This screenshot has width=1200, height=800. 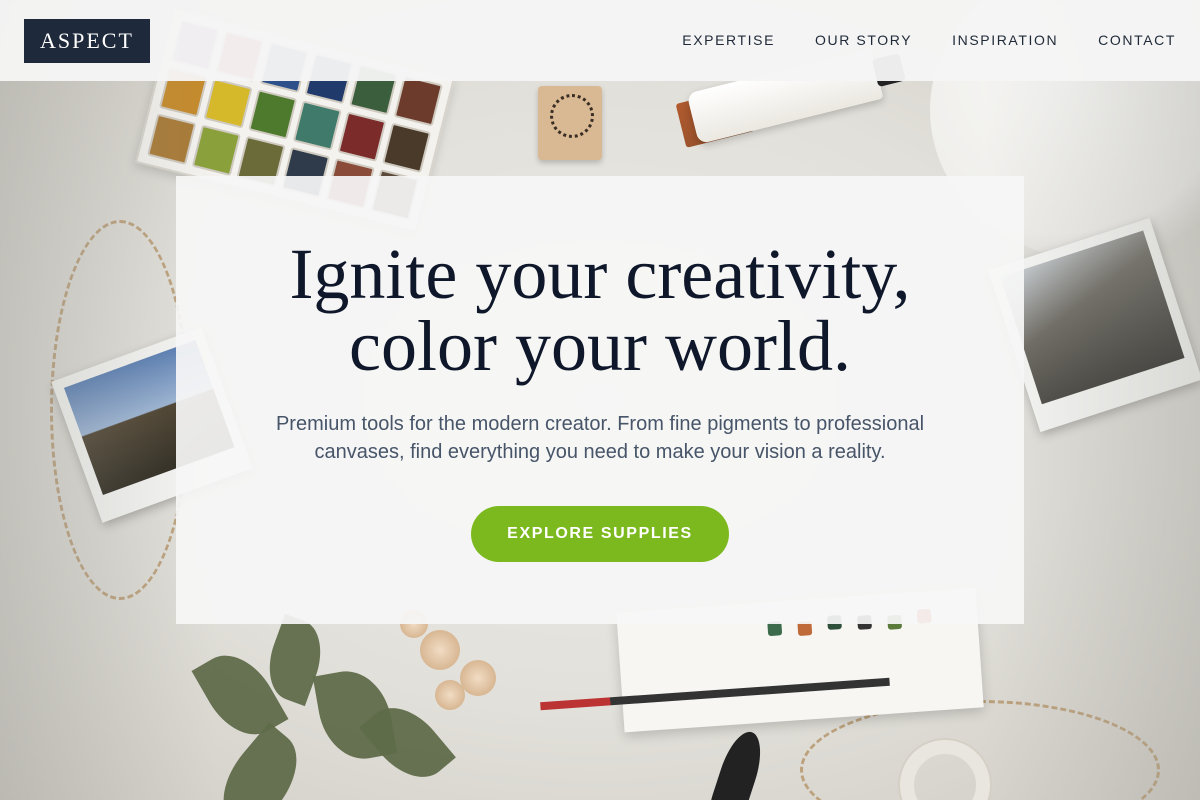 What do you see at coordinates (87, 40) in the screenshot?
I see `brand-logo: ASPECT` at bounding box center [87, 40].